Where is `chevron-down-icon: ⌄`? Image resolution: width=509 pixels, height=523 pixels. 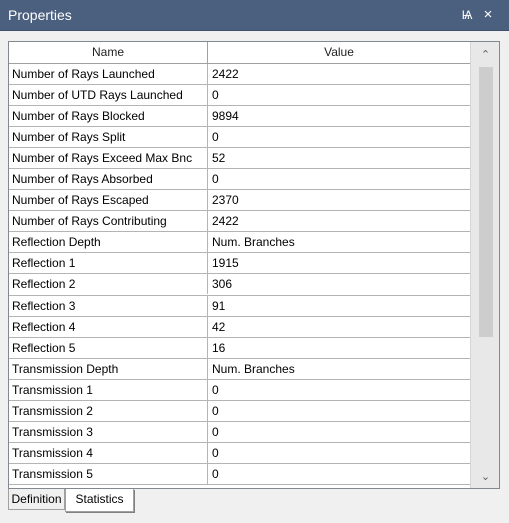
chevron-down-icon: ⌄ is located at coordinates (485, 477).